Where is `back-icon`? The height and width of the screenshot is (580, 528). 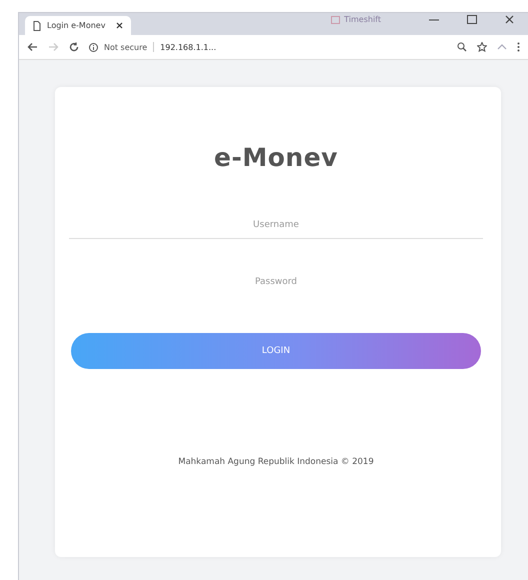
back-icon is located at coordinates (32, 47).